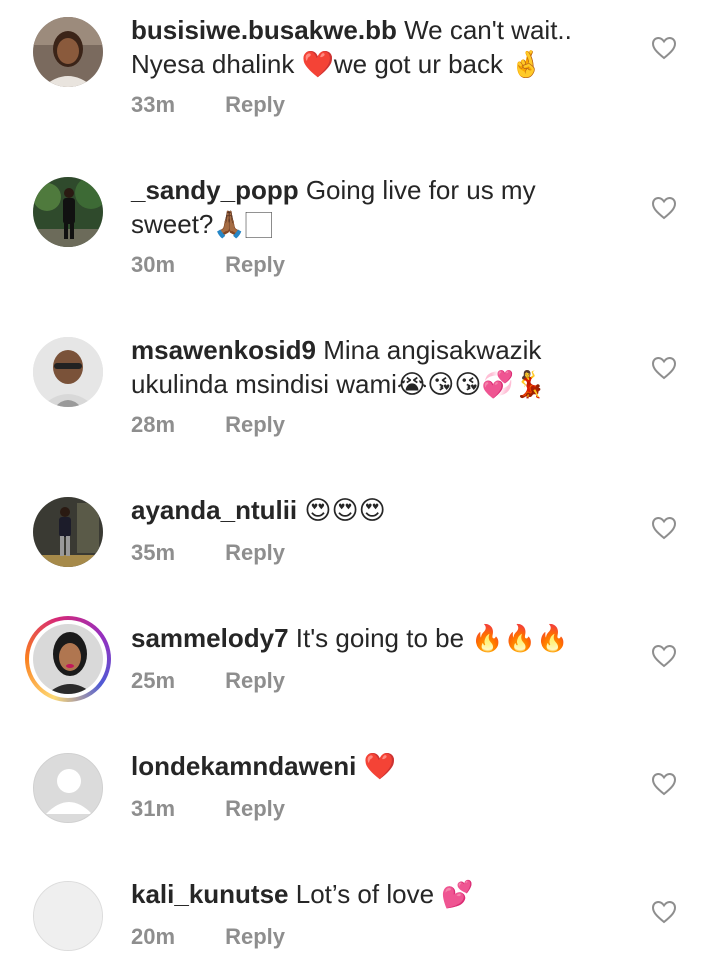  I want to click on comment-meta: 25m Reply, so click(208, 681).